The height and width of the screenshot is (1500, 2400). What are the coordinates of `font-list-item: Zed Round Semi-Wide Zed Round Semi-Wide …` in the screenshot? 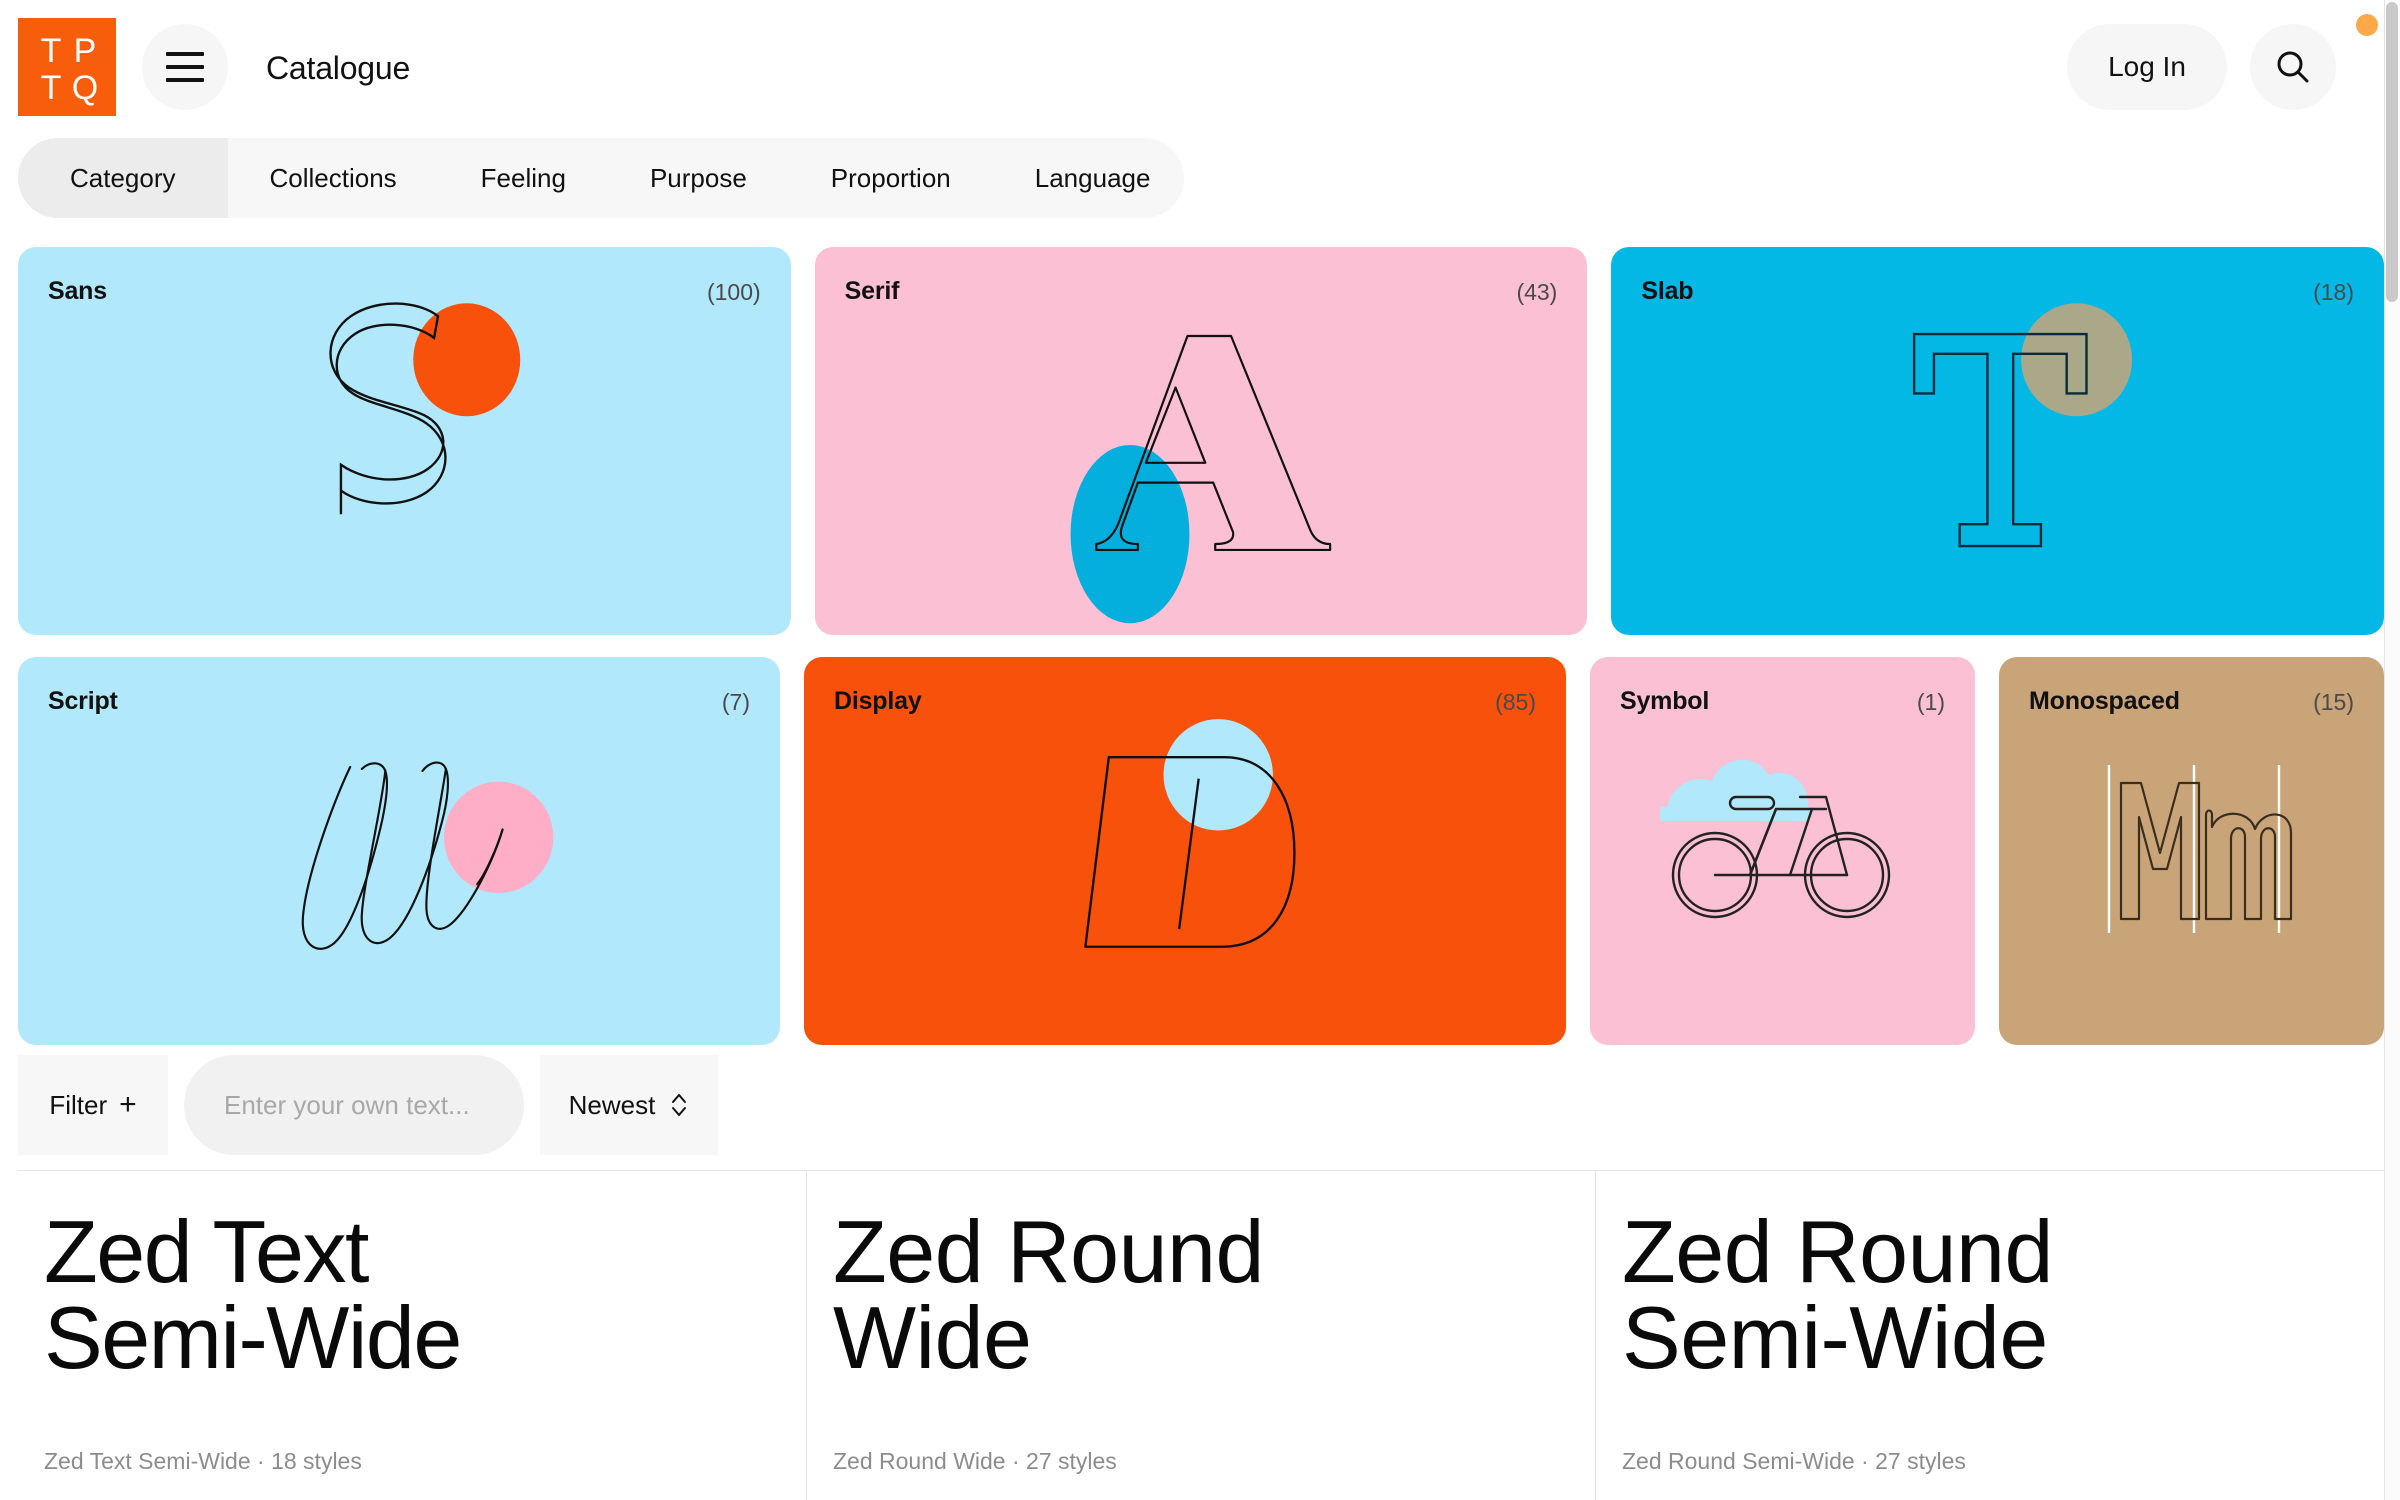 It's located at (1990, 1335).